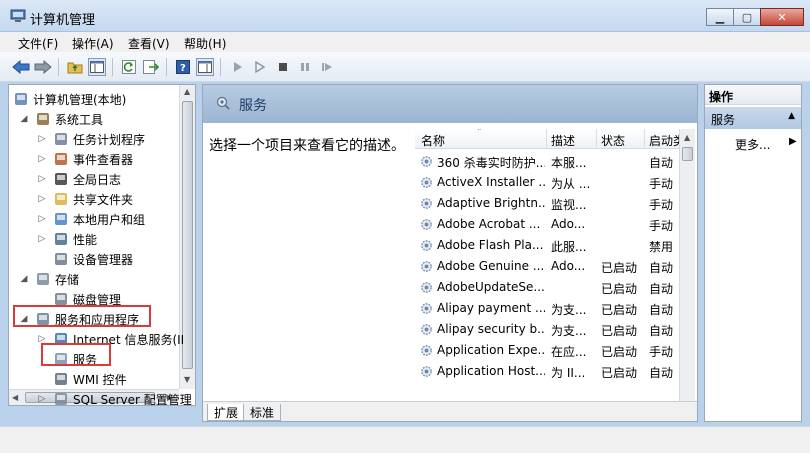 The height and width of the screenshot is (453, 810). I want to click on tree-item: ◢ 系统工具, so click(61, 119).